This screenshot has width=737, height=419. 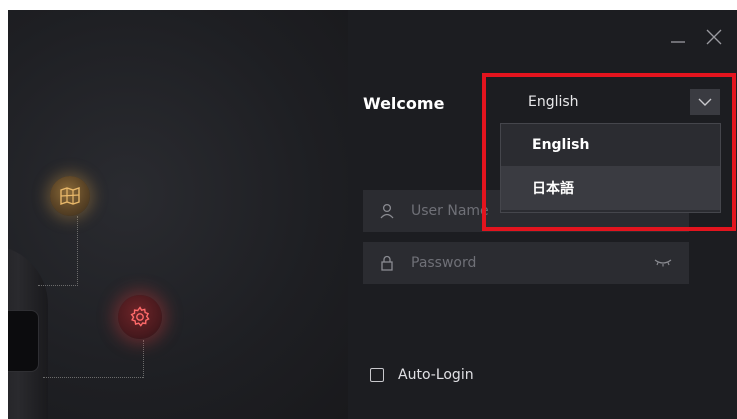 What do you see at coordinates (404, 103) in the screenshot?
I see `welcome-title: Welcome` at bounding box center [404, 103].